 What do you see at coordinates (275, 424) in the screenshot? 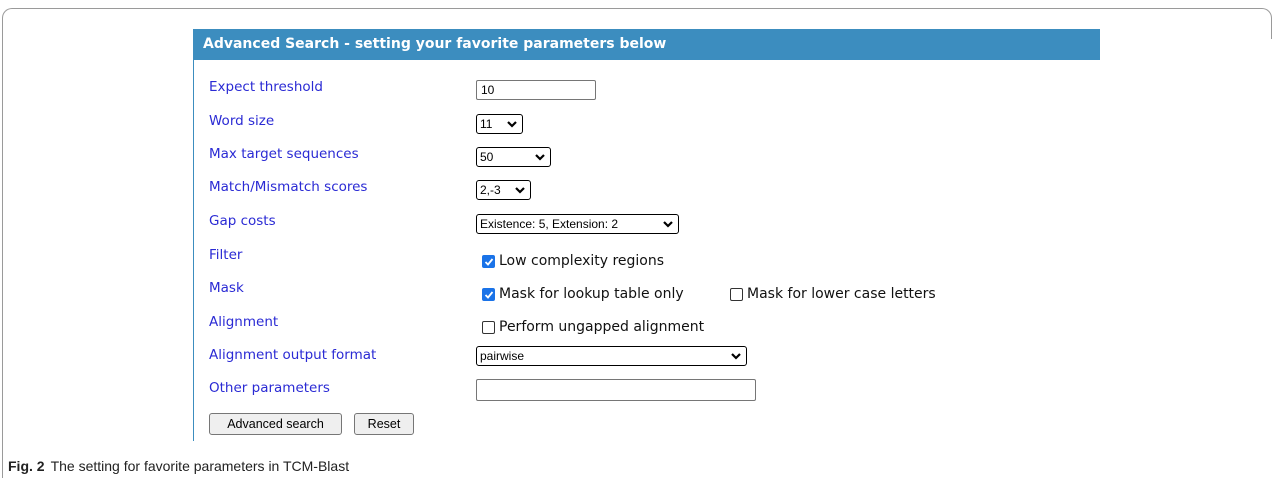
I see `advanced-search-button: Advanced search` at bounding box center [275, 424].